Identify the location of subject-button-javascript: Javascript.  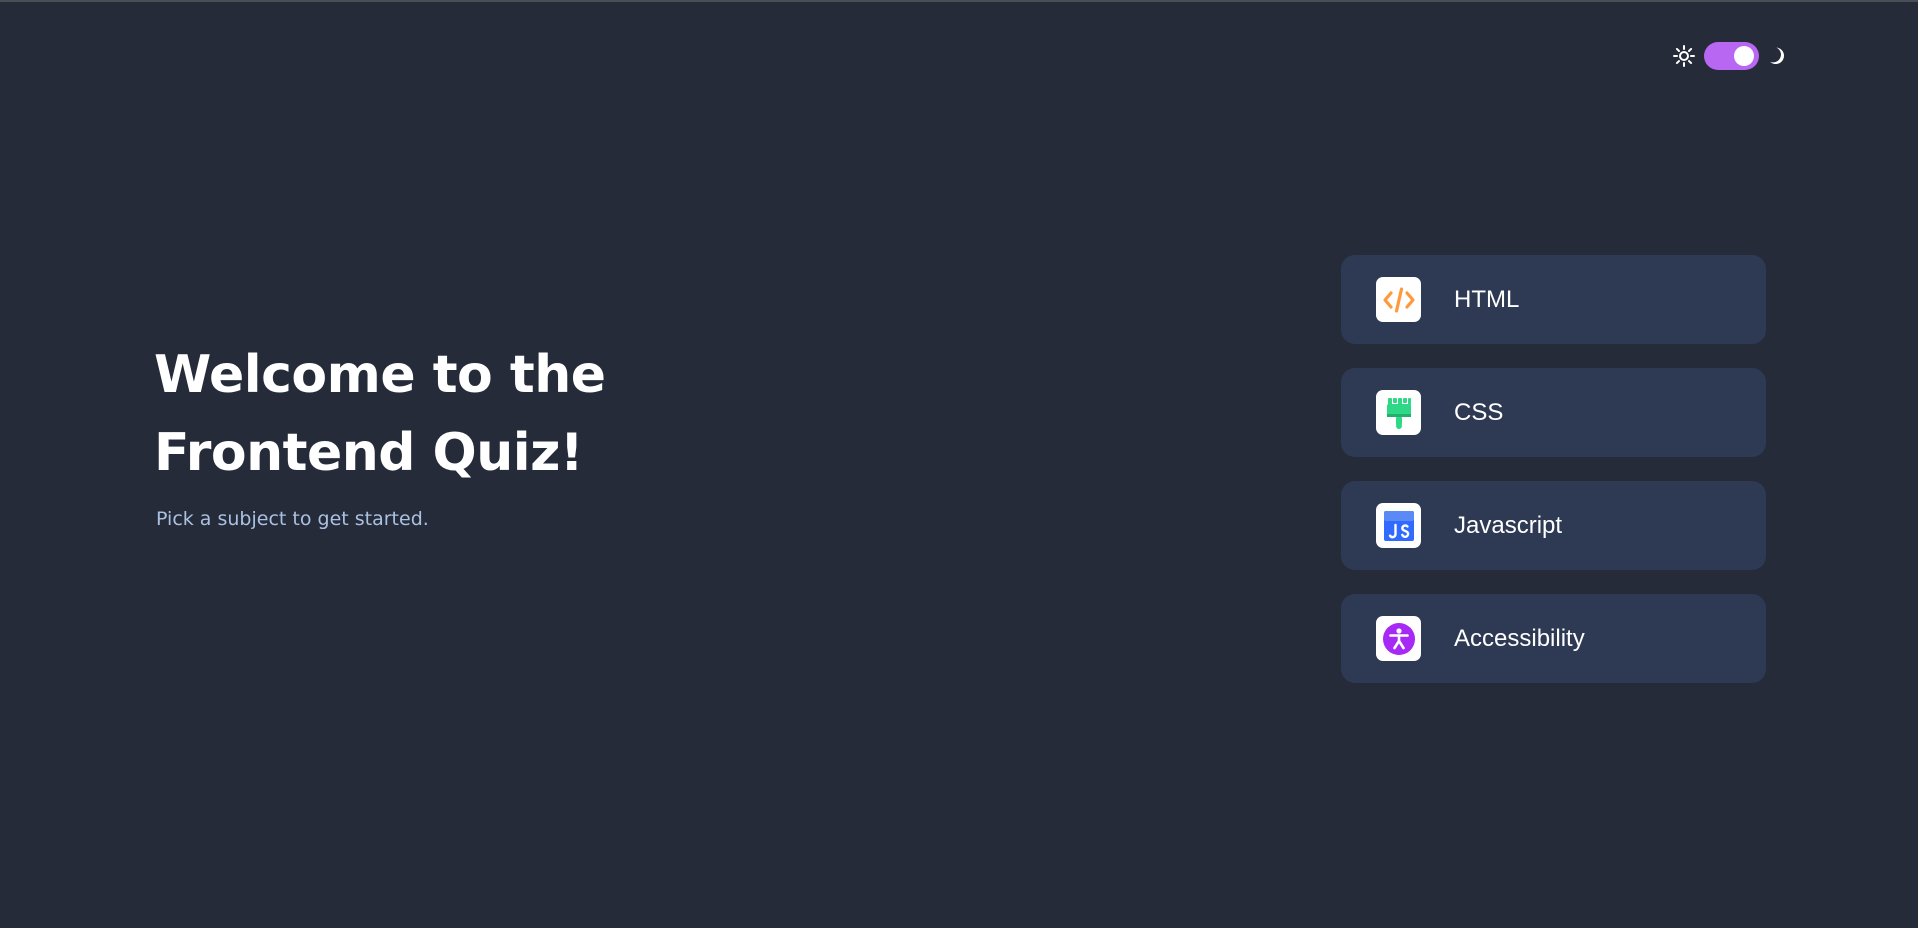
(1553, 525).